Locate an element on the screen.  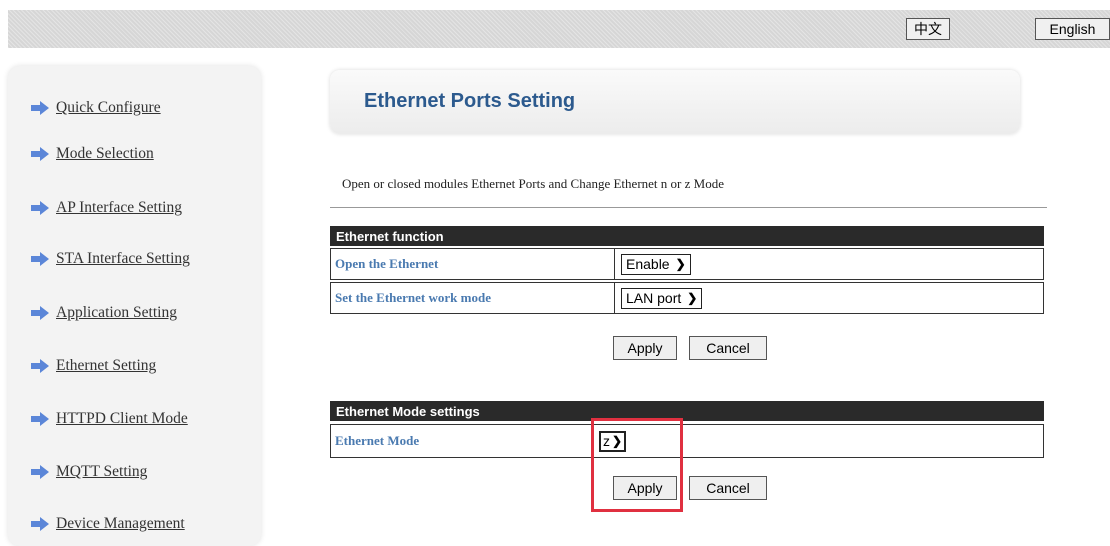
sidebar-item-quick-configure: Quick Configure is located at coordinates (95, 108).